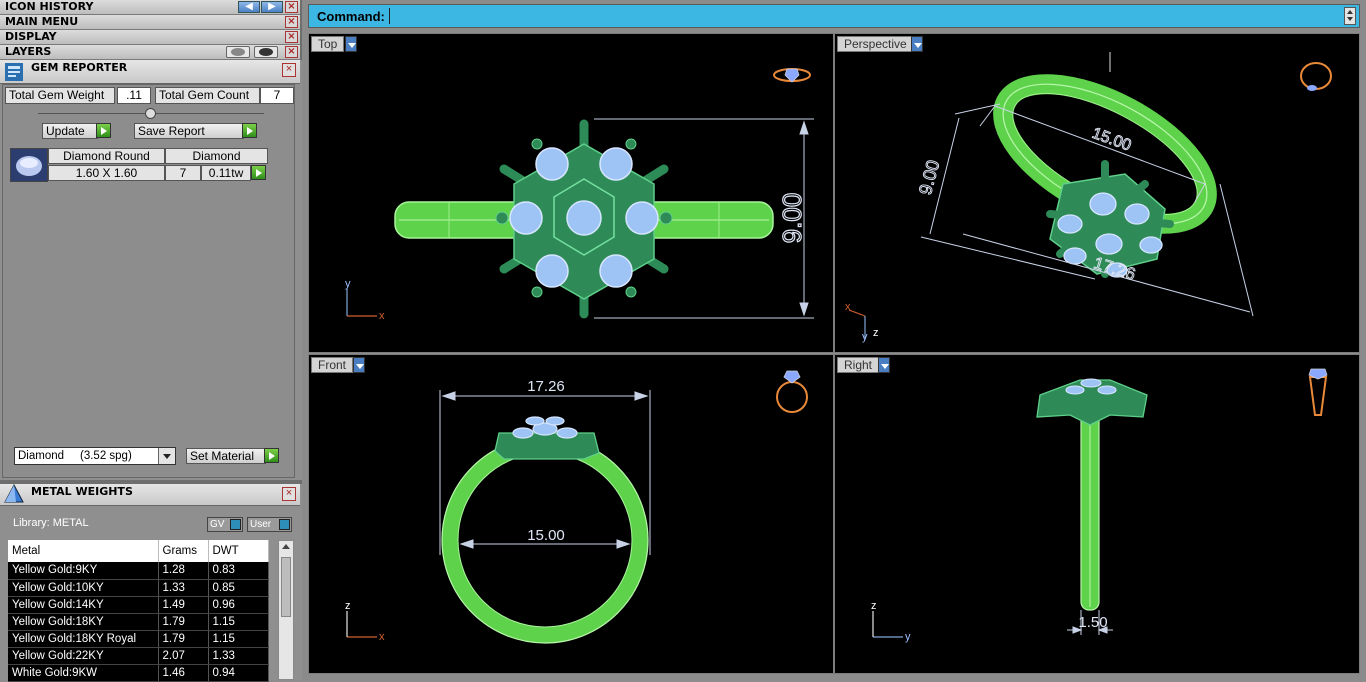  I want to click on column-header: Grams, so click(183, 551).